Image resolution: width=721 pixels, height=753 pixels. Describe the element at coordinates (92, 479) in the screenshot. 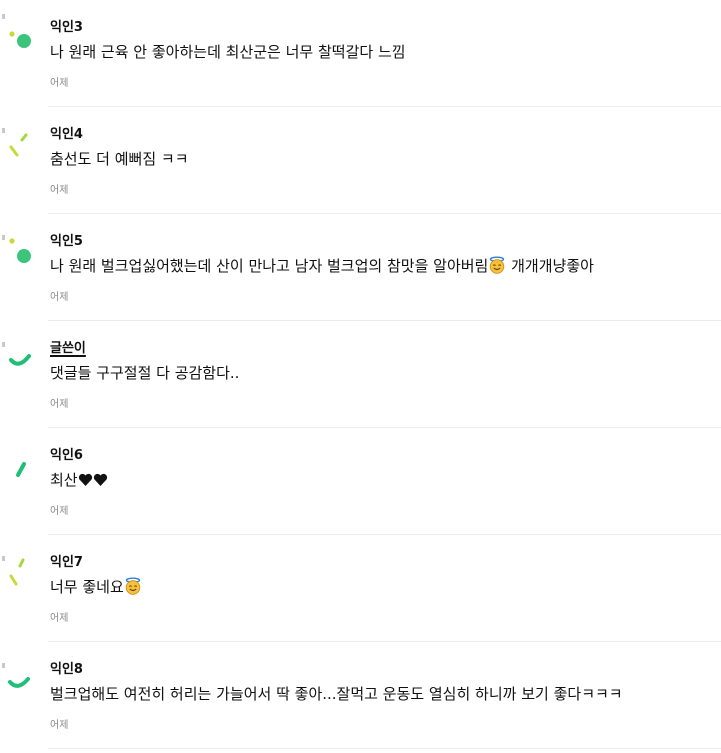

I see `black-hearts-icon` at that location.